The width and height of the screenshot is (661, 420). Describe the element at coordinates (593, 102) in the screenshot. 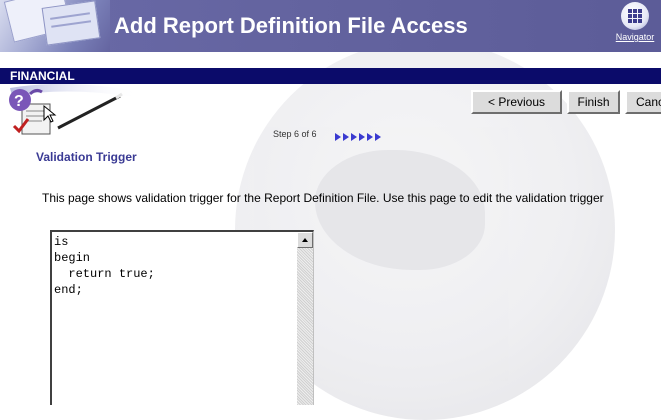

I see `finish-button: Finish` at that location.